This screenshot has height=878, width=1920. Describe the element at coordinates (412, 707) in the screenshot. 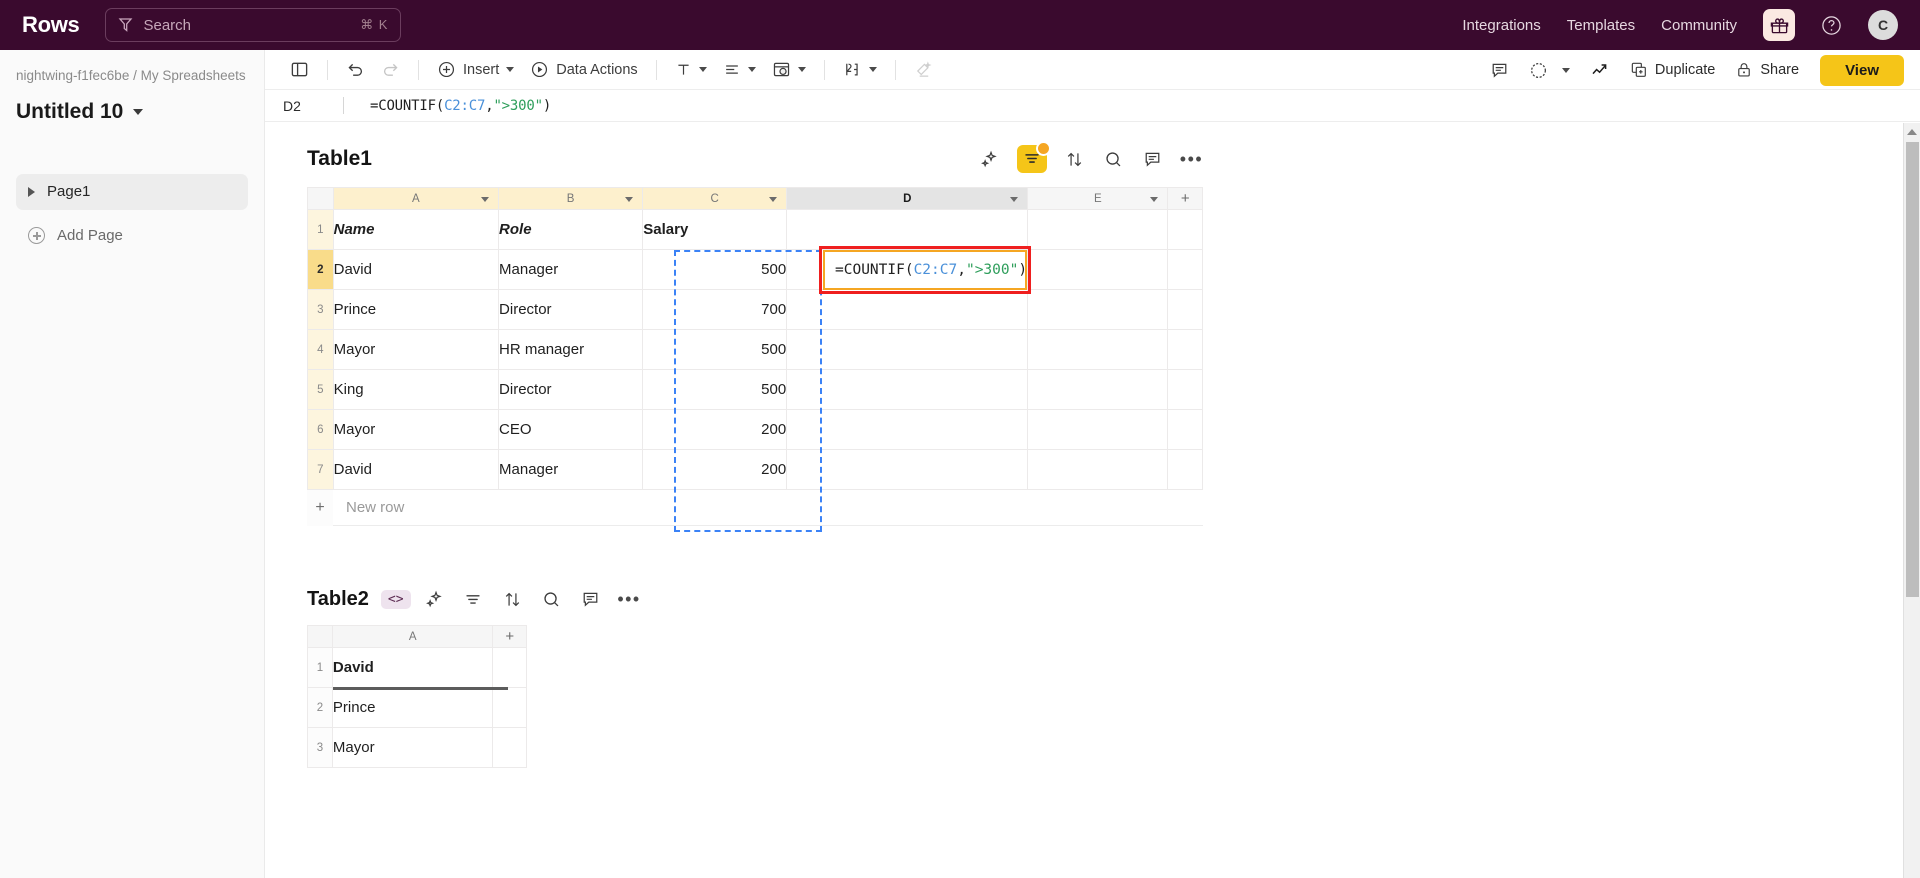

I see `cell-a2: Prince` at that location.